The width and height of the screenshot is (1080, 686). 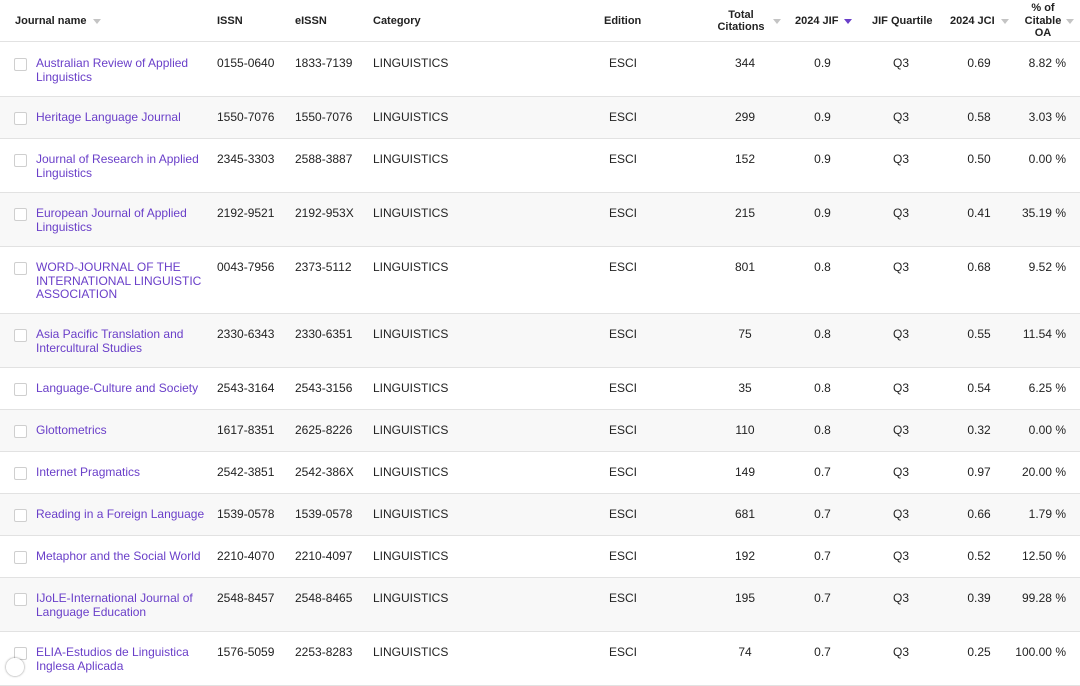 I want to click on cell-citable-oa: 3.03 %, so click(x=1047, y=117).